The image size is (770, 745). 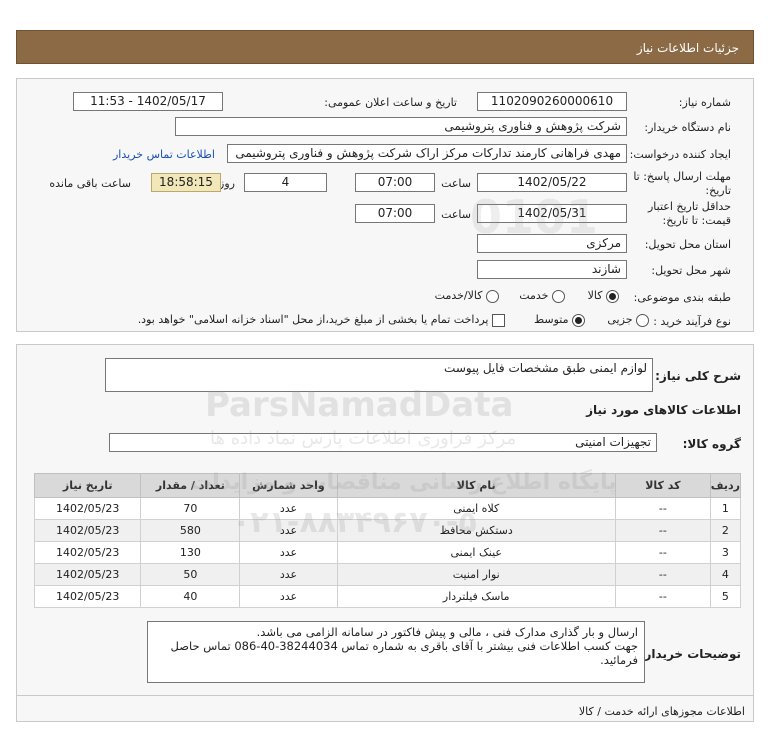 I want to click on cell-row: 2, so click(x=725, y=530).